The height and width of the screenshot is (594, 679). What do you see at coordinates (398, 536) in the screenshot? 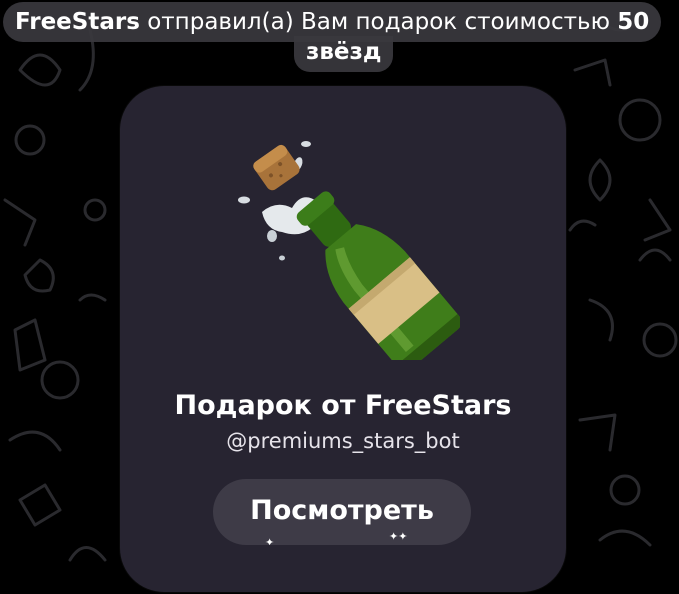
I see `sparkle-icon: ✦✦` at bounding box center [398, 536].